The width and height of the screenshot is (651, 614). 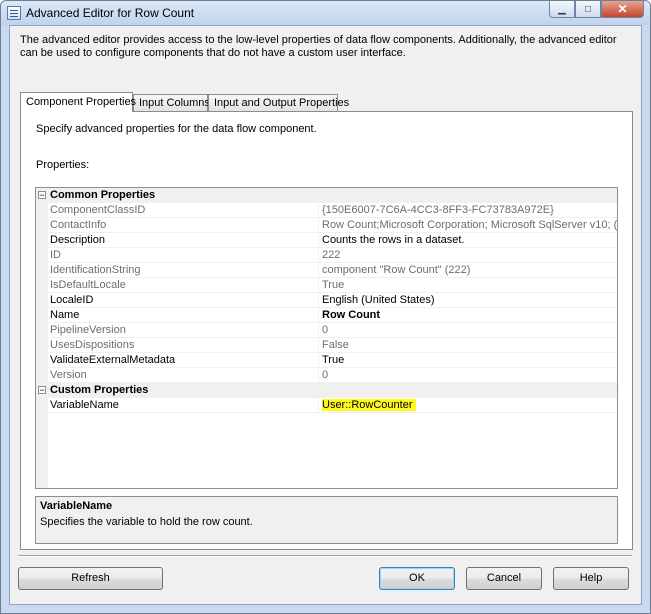 I want to click on category-common-properties: − Common Properties, so click(x=326, y=195).